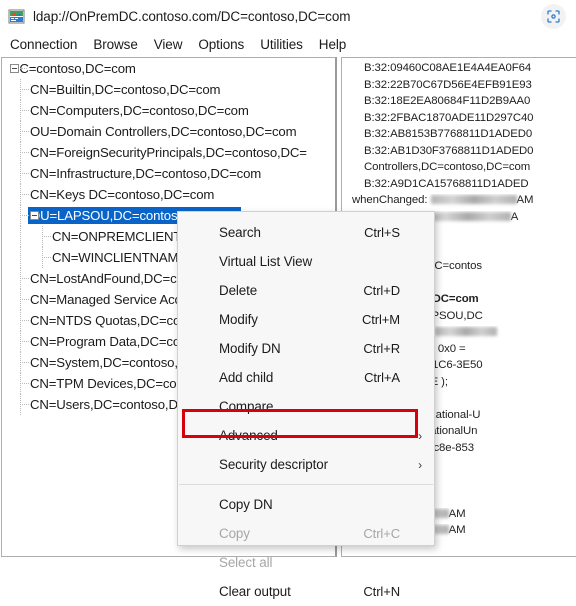  Describe the element at coordinates (246, 406) in the screenshot. I see `context-menu-item-label: Compare` at that location.